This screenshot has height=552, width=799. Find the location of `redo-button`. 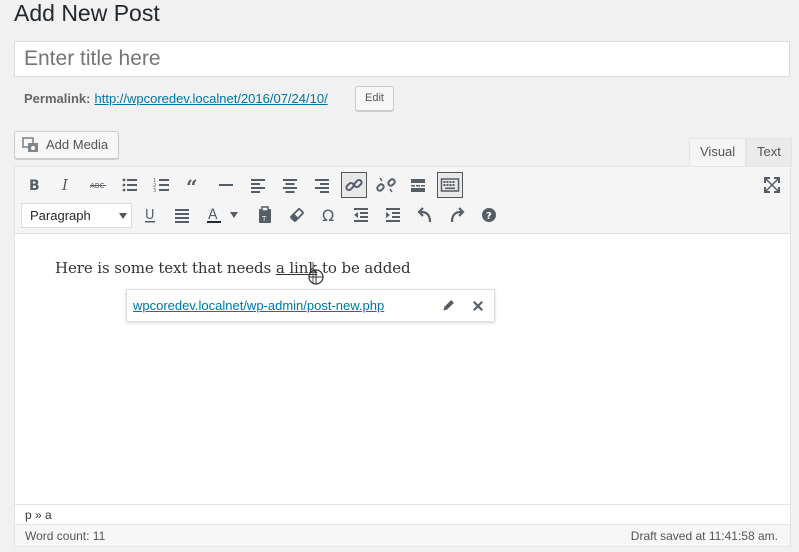

redo-button is located at coordinates (457, 215).